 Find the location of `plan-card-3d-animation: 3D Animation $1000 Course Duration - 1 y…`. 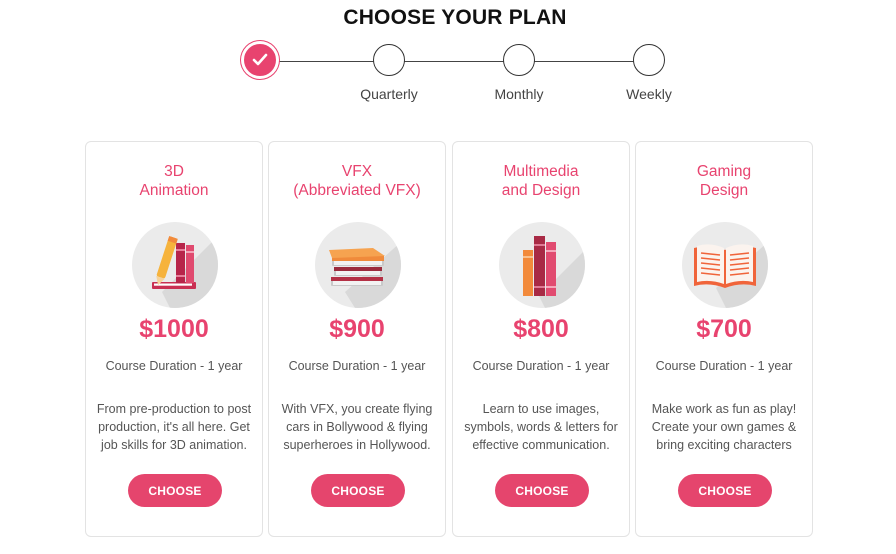

plan-card-3d-animation: 3D Animation $1000 Course Duration - 1 y… is located at coordinates (174, 339).